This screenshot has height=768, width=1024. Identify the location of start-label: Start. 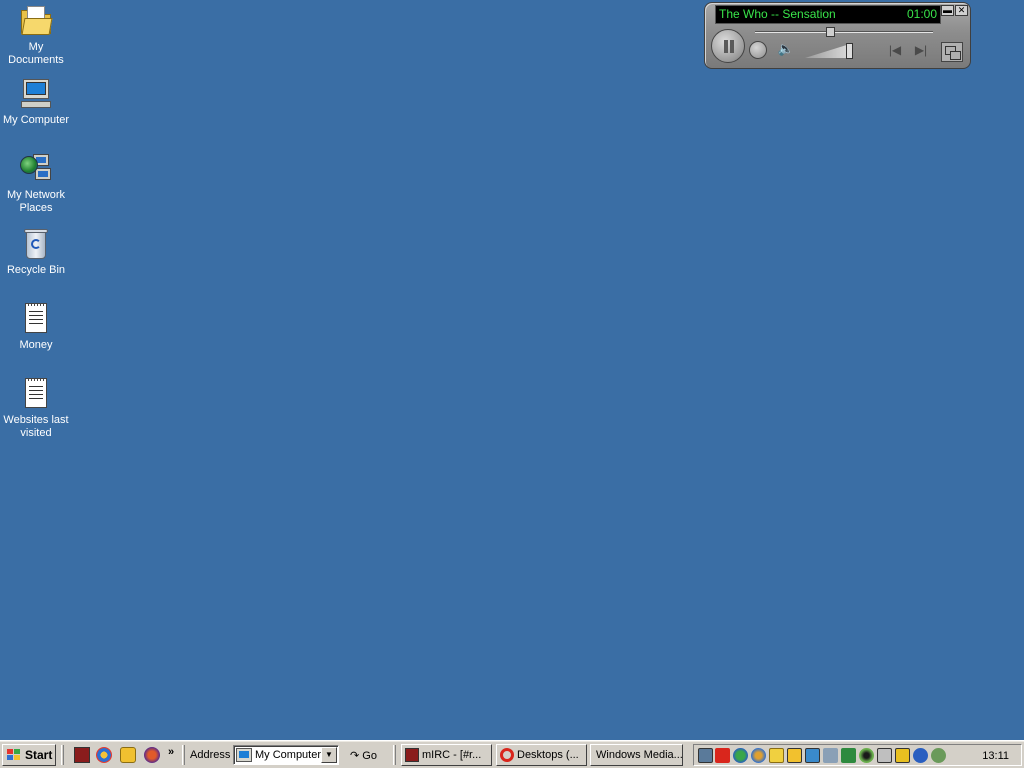
(39, 755).